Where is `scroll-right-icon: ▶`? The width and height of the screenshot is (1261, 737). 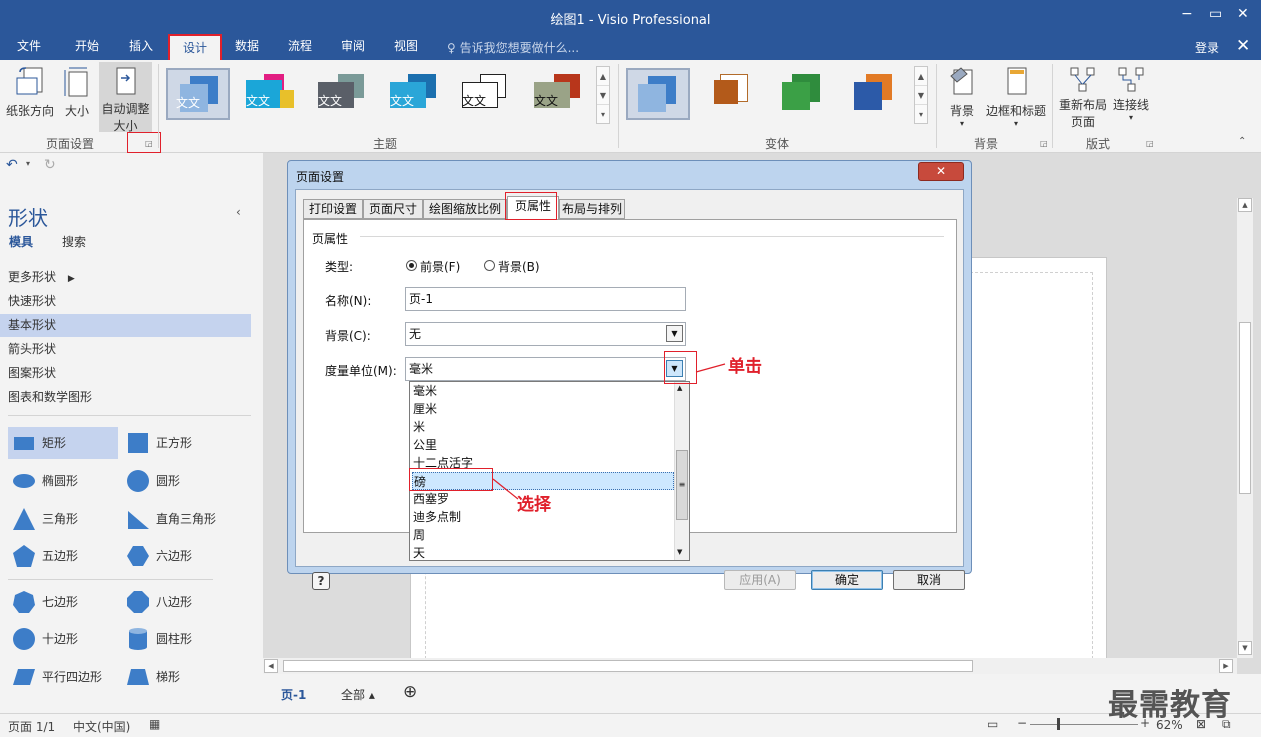 scroll-right-icon: ▶ is located at coordinates (1226, 666).